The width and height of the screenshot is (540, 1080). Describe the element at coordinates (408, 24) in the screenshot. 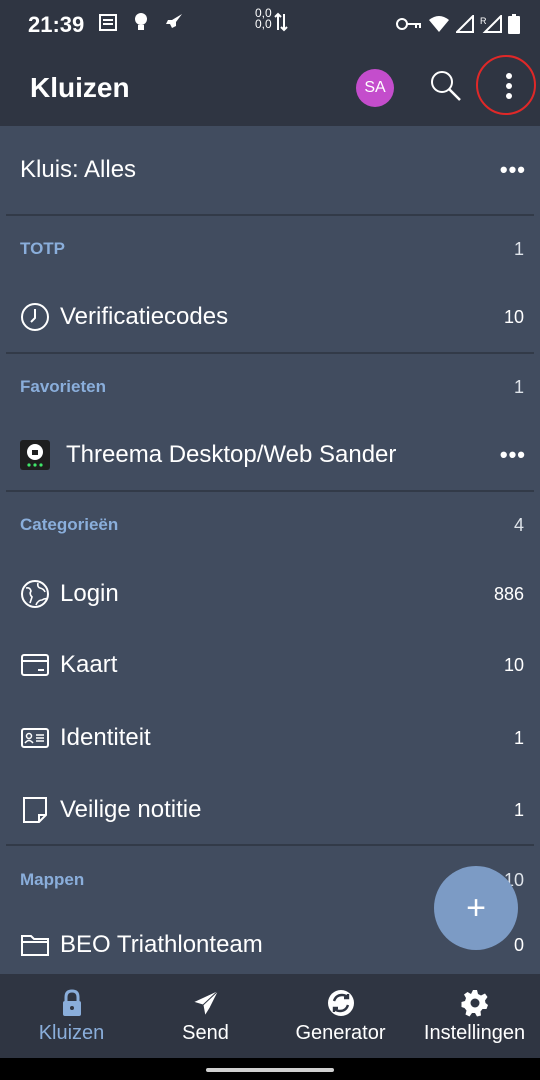

I see `vpn-key-icon` at that location.